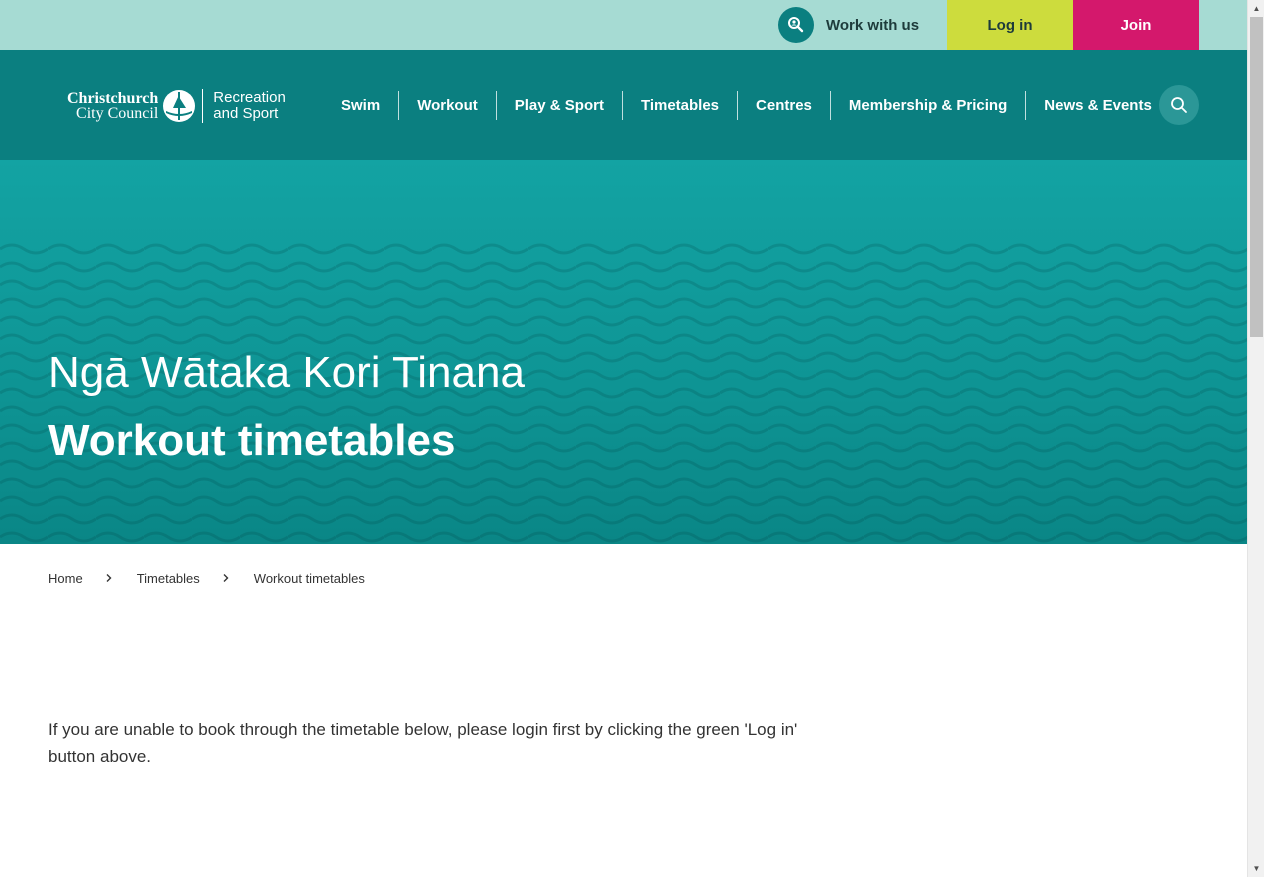  Describe the element at coordinates (252, 440) in the screenshot. I see `page-title: Workout timetables` at that location.